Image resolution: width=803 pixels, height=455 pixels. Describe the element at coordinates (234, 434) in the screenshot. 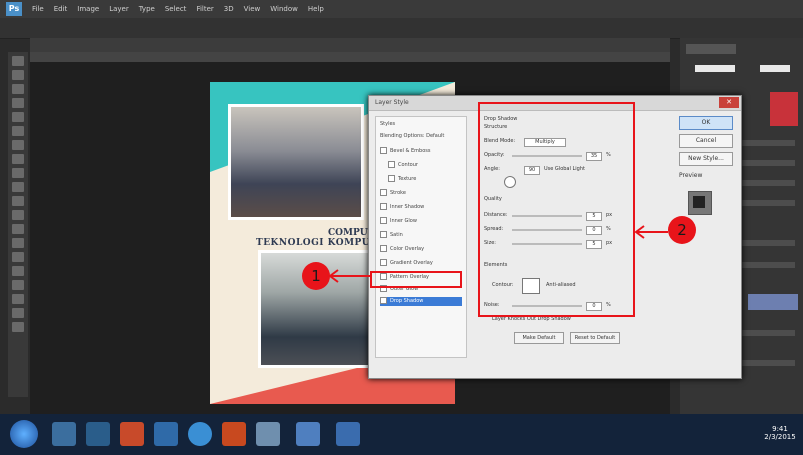

I see `powerpoint-icon` at that location.